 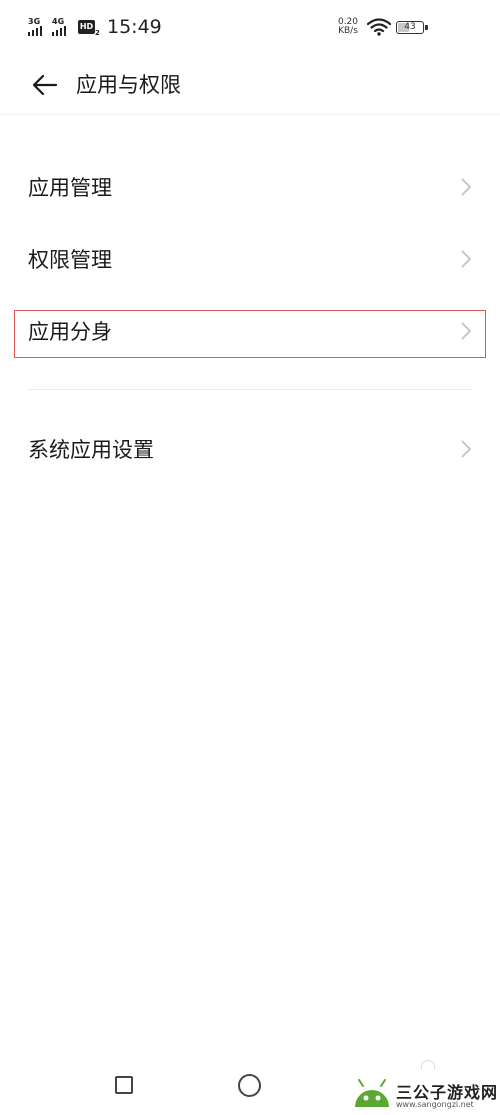 What do you see at coordinates (250, 28) in the screenshot?
I see `status-bar: 3G 4G HD 2 15:49 0.20 KB/s 43` at bounding box center [250, 28].